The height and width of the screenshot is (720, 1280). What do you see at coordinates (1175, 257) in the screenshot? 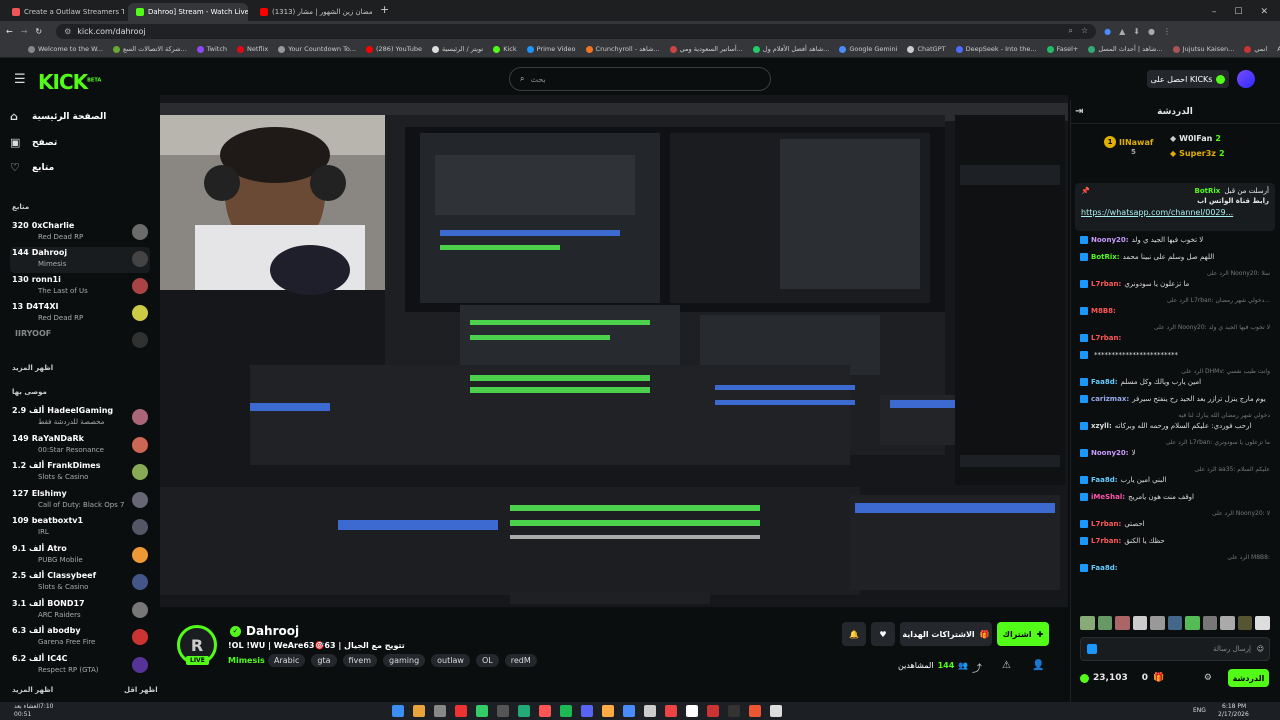
I see `chat-message: BotRix: اللهم صل وسلم على نبينا محمد` at bounding box center [1175, 257].